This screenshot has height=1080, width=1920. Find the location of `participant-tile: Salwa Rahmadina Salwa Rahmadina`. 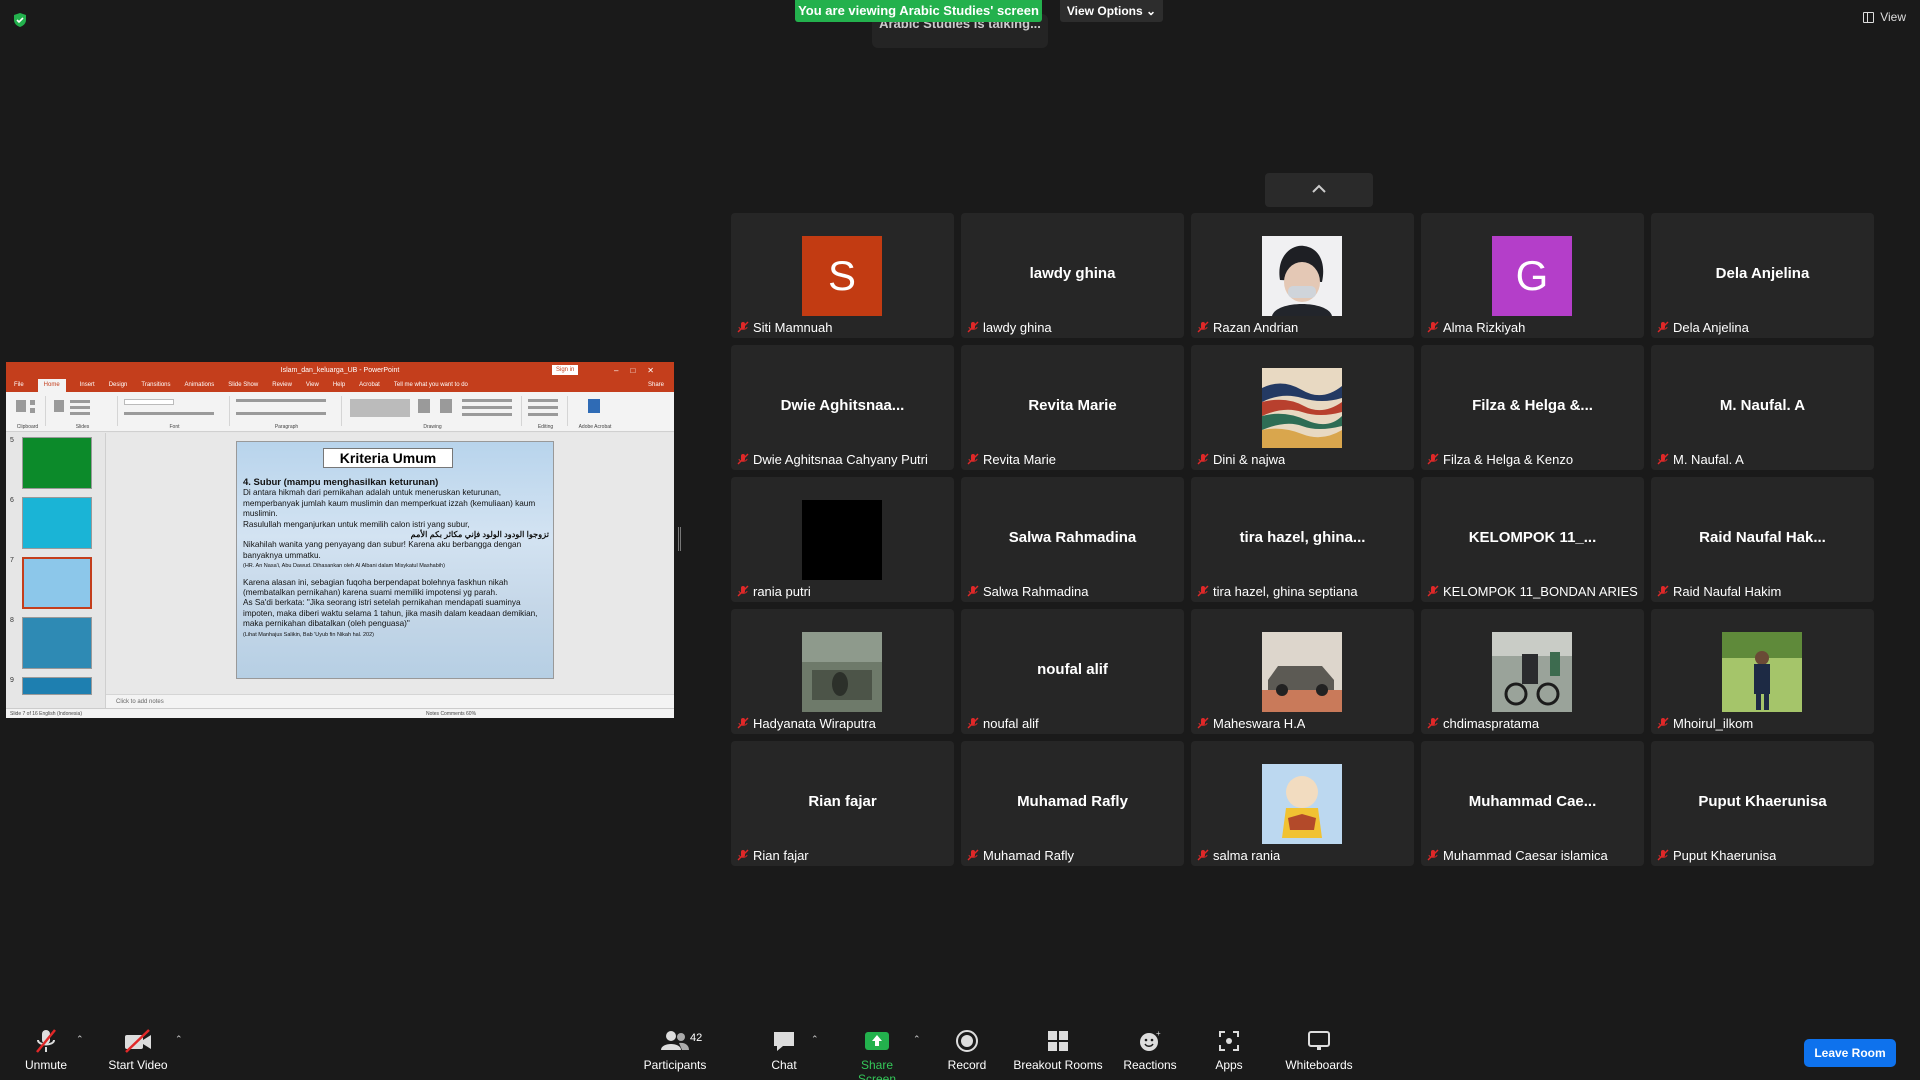

participant-tile: Salwa Rahmadina Salwa Rahmadina is located at coordinates (1072, 539).